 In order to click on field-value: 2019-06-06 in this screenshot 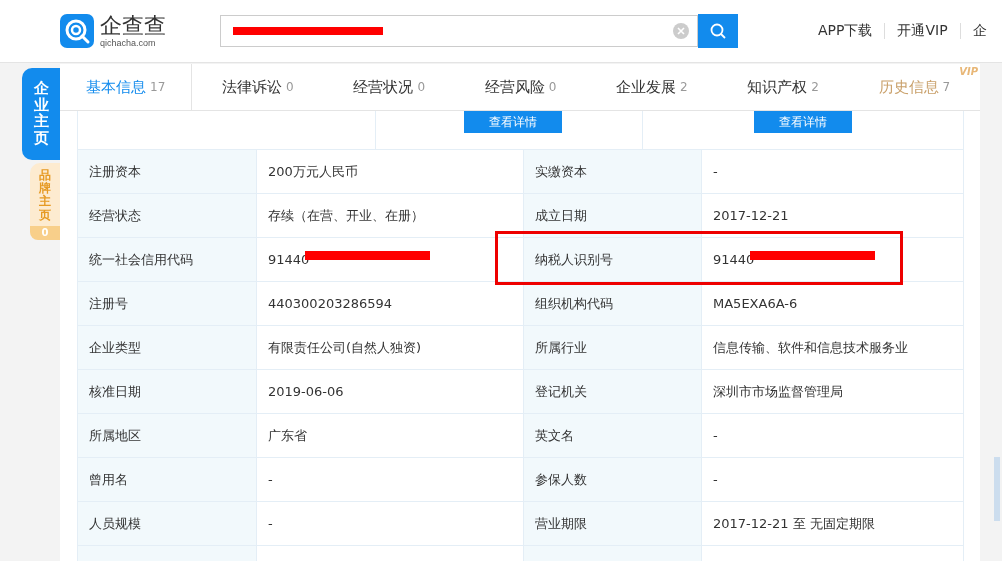, I will do `click(306, 391)`.